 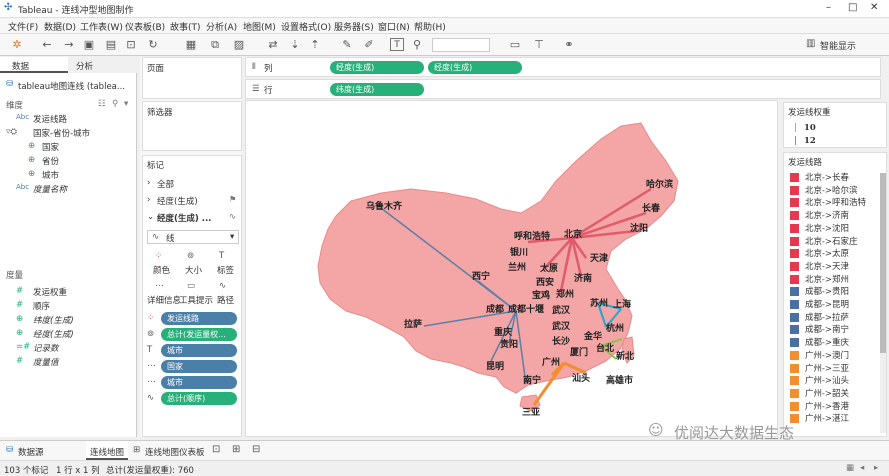 What do you see at coordinates (225, 293) in the screenshot?
I see `path-card: ∿ 路径` at bounding box center [225, 293].